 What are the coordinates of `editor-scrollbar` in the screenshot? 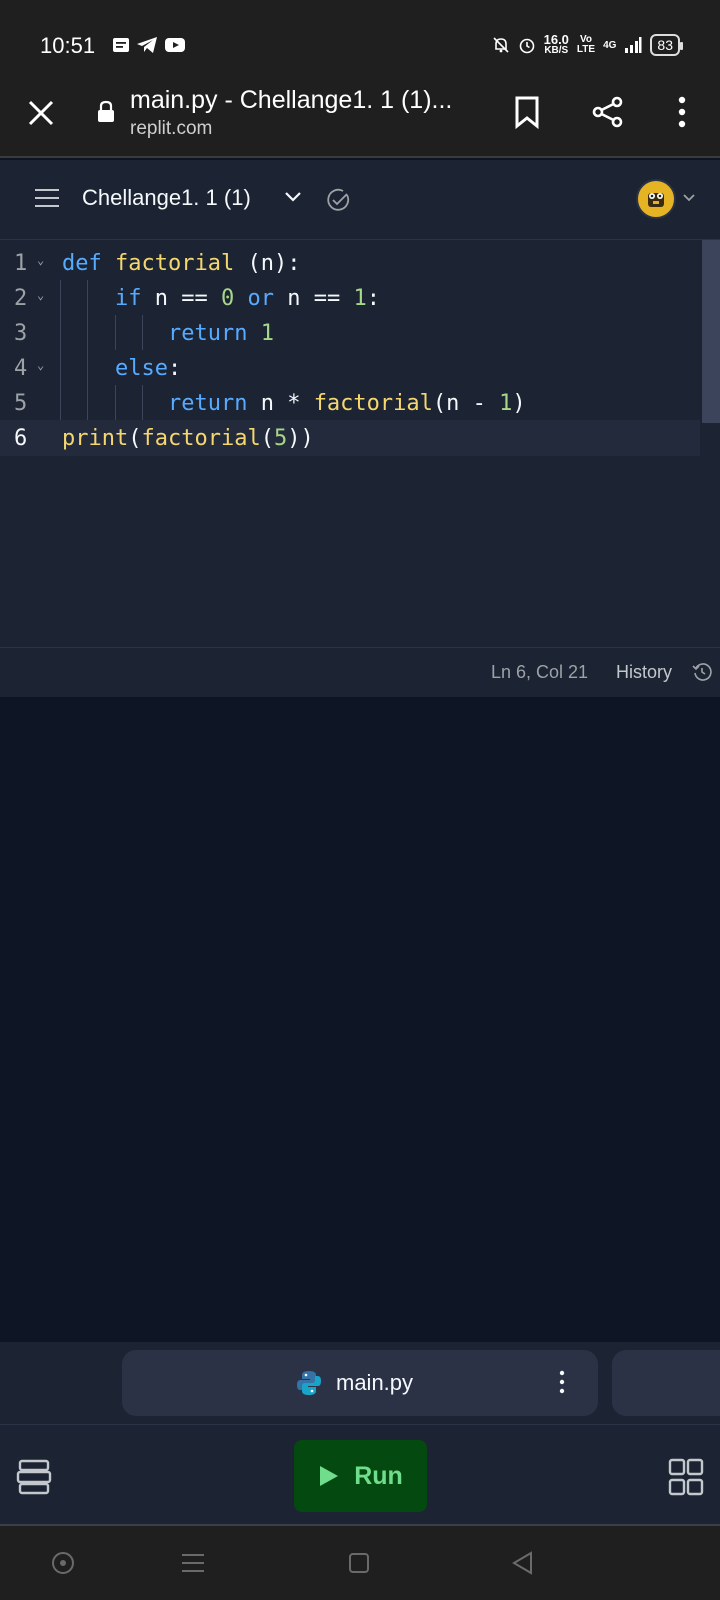 It's located at (711, 331).